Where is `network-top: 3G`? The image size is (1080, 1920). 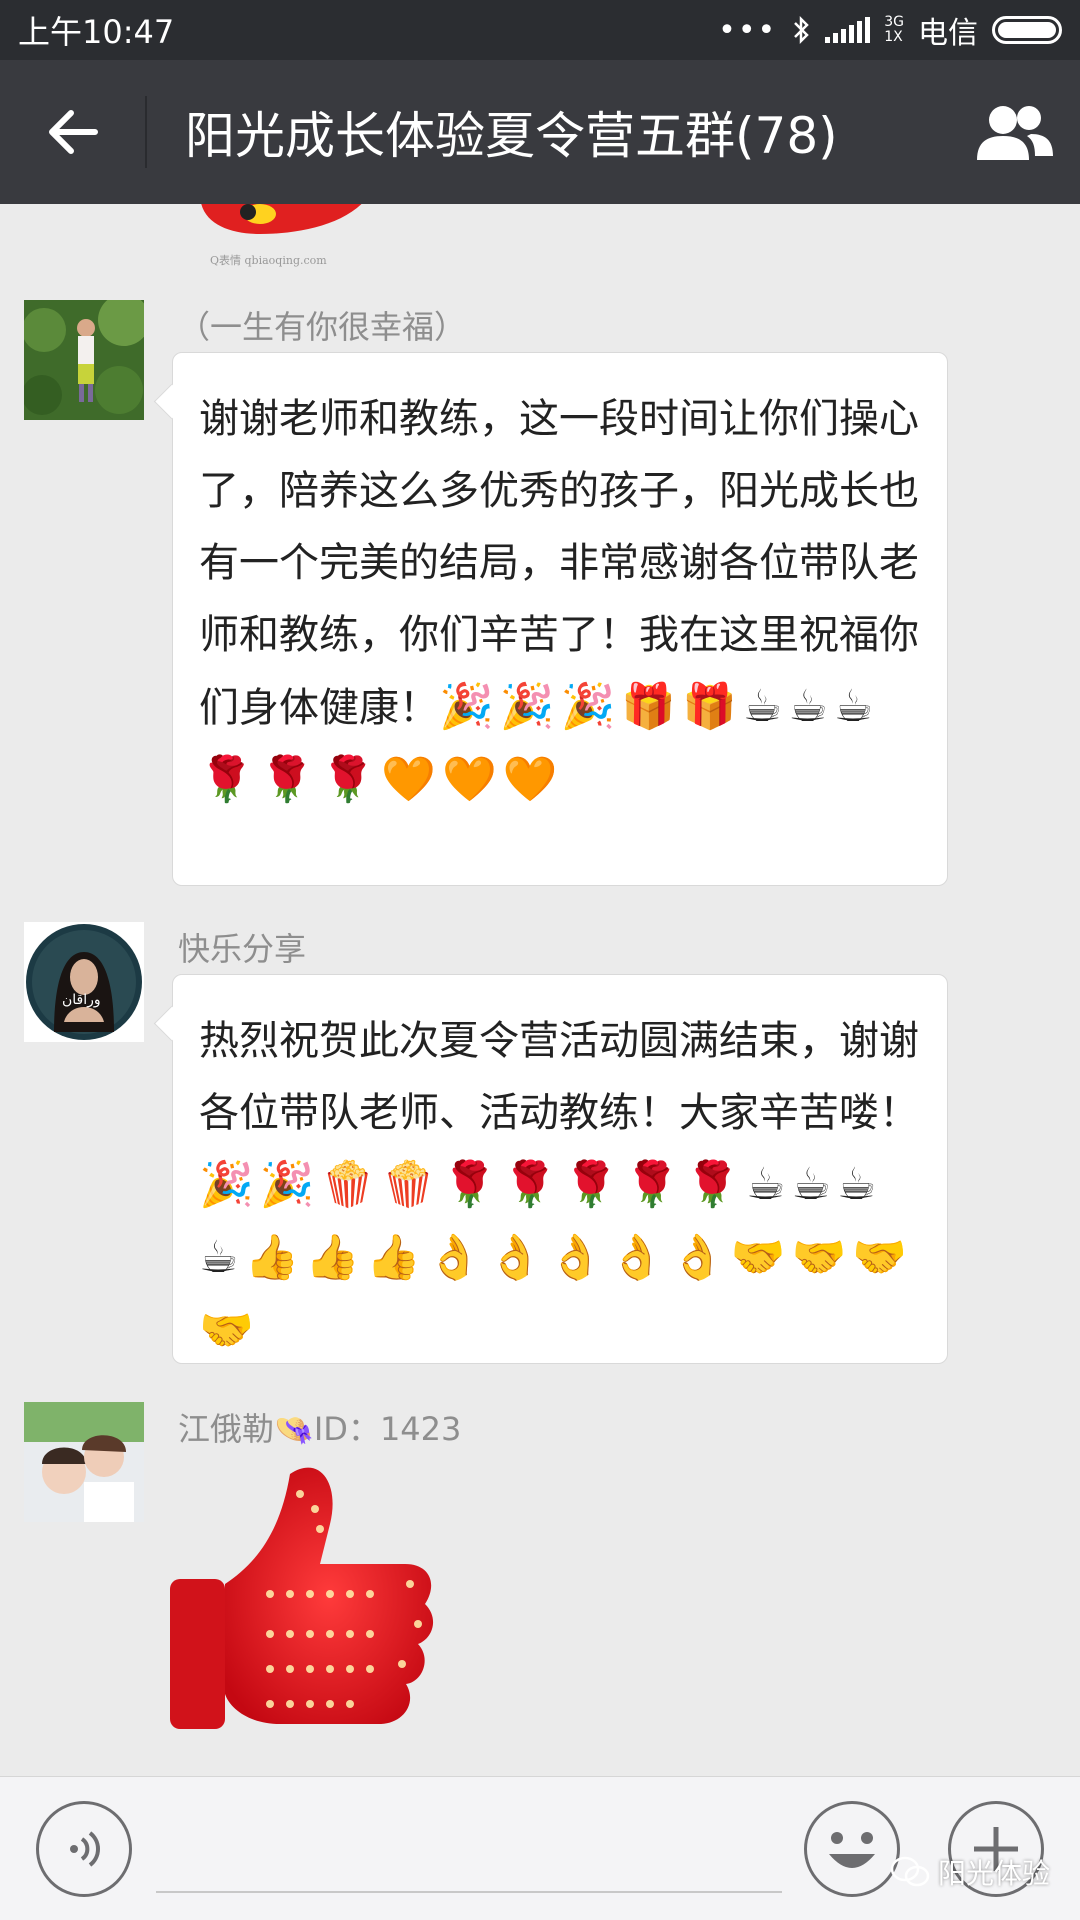
network-top: 3G is located at coordinates (894, 22).